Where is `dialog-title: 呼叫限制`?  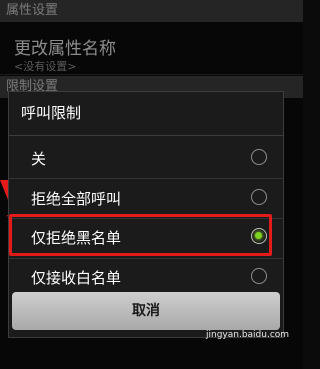
dialog-title: 呼叫限制 is located at coordinates (146, 114).